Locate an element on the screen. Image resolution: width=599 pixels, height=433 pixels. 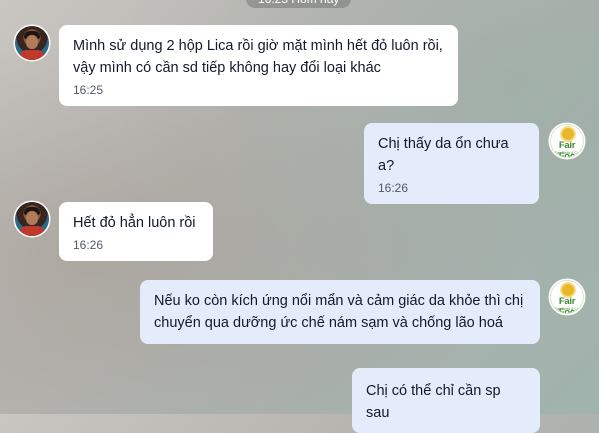
message-text: Hết đỏ hẳn luôn rồi is located at coordinates (134, 223).